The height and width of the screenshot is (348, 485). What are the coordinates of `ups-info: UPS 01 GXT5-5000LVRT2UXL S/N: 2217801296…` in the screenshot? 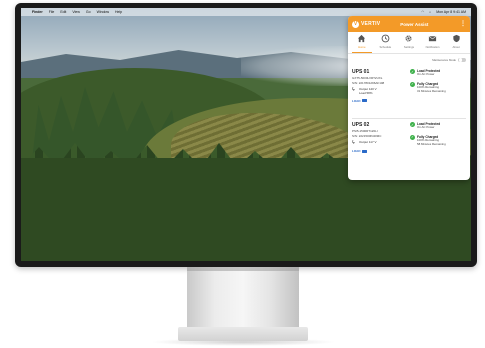 It's located at (380, 92).